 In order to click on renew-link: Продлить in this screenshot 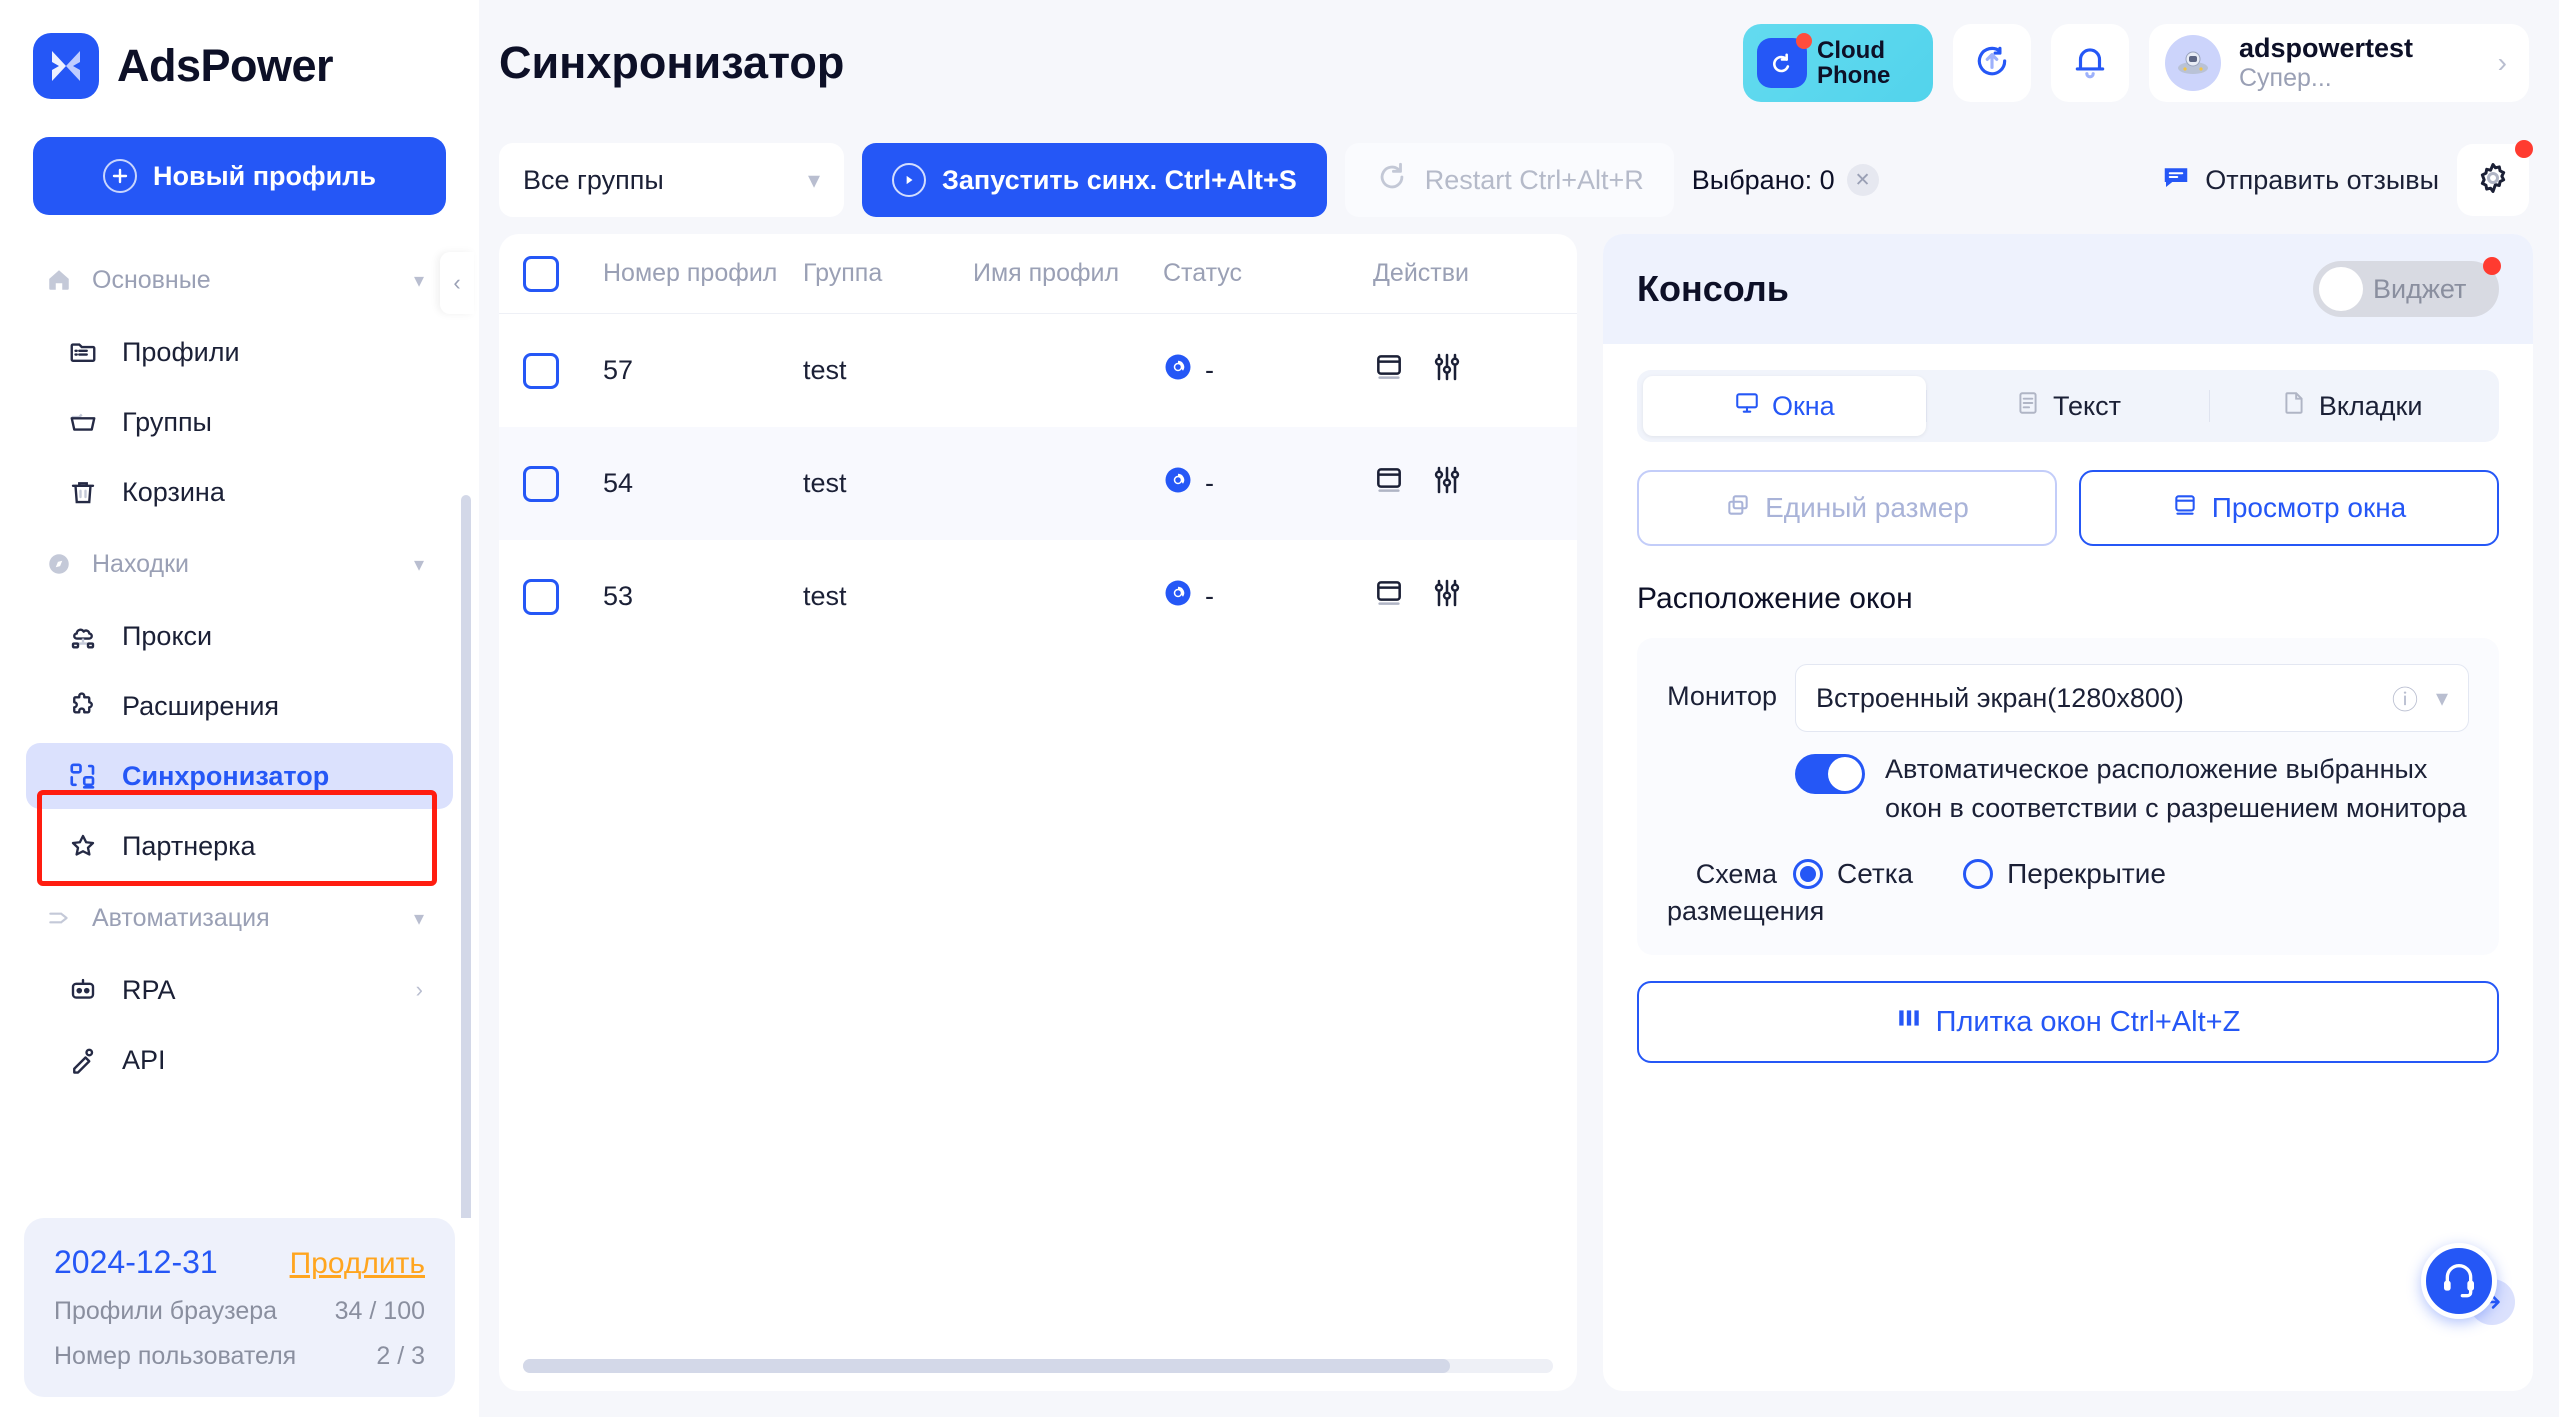, I will do `click(357, 1264)`.